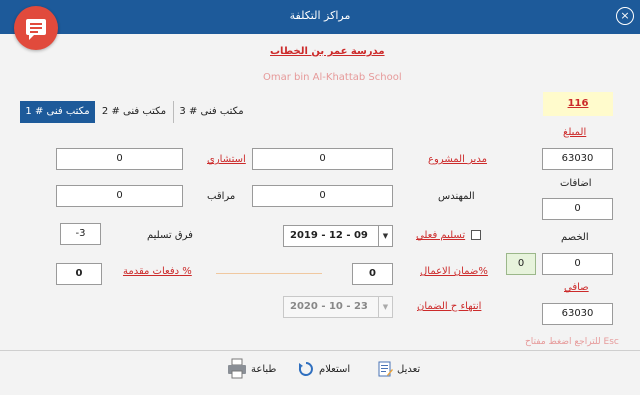 The height and width of the screenshot is (395, 640). What do you see at coordinates (226, 159) in the screenshot?
I see `consultant-label: استشاري` at bounding box center [226, 159].